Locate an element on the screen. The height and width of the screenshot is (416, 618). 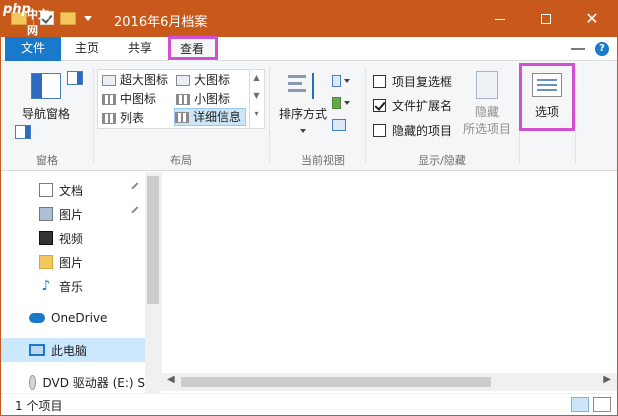
nav-item-label: 此电脑 is located at coordinates (69, 350).